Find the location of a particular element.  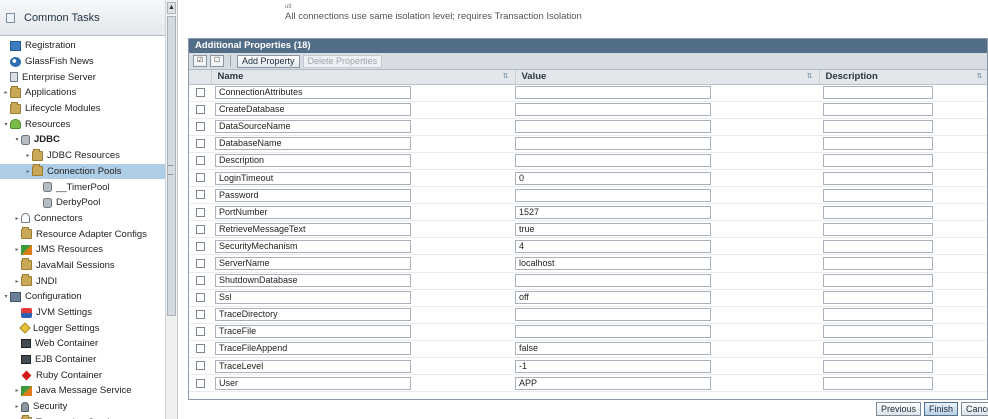

deselect-all-icon: ☐ is located at coordinates (217, 61).